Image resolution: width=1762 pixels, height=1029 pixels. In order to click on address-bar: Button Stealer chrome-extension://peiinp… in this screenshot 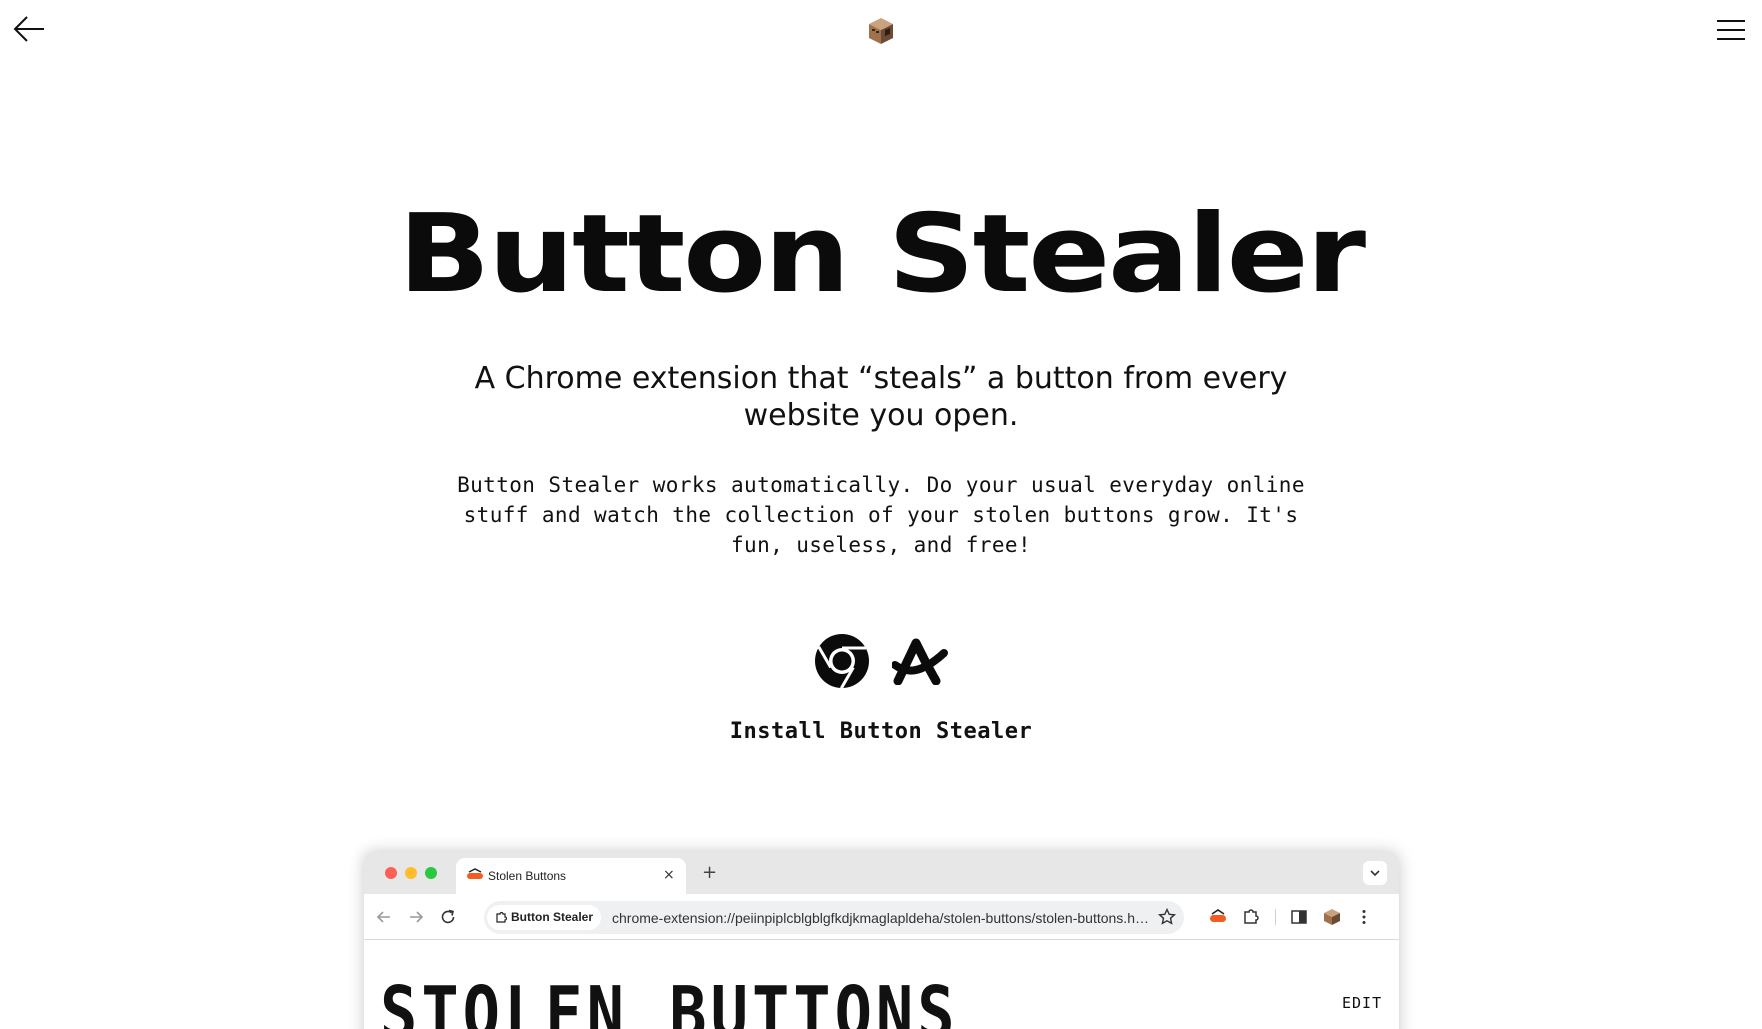, I will do `click(834, 917)`.